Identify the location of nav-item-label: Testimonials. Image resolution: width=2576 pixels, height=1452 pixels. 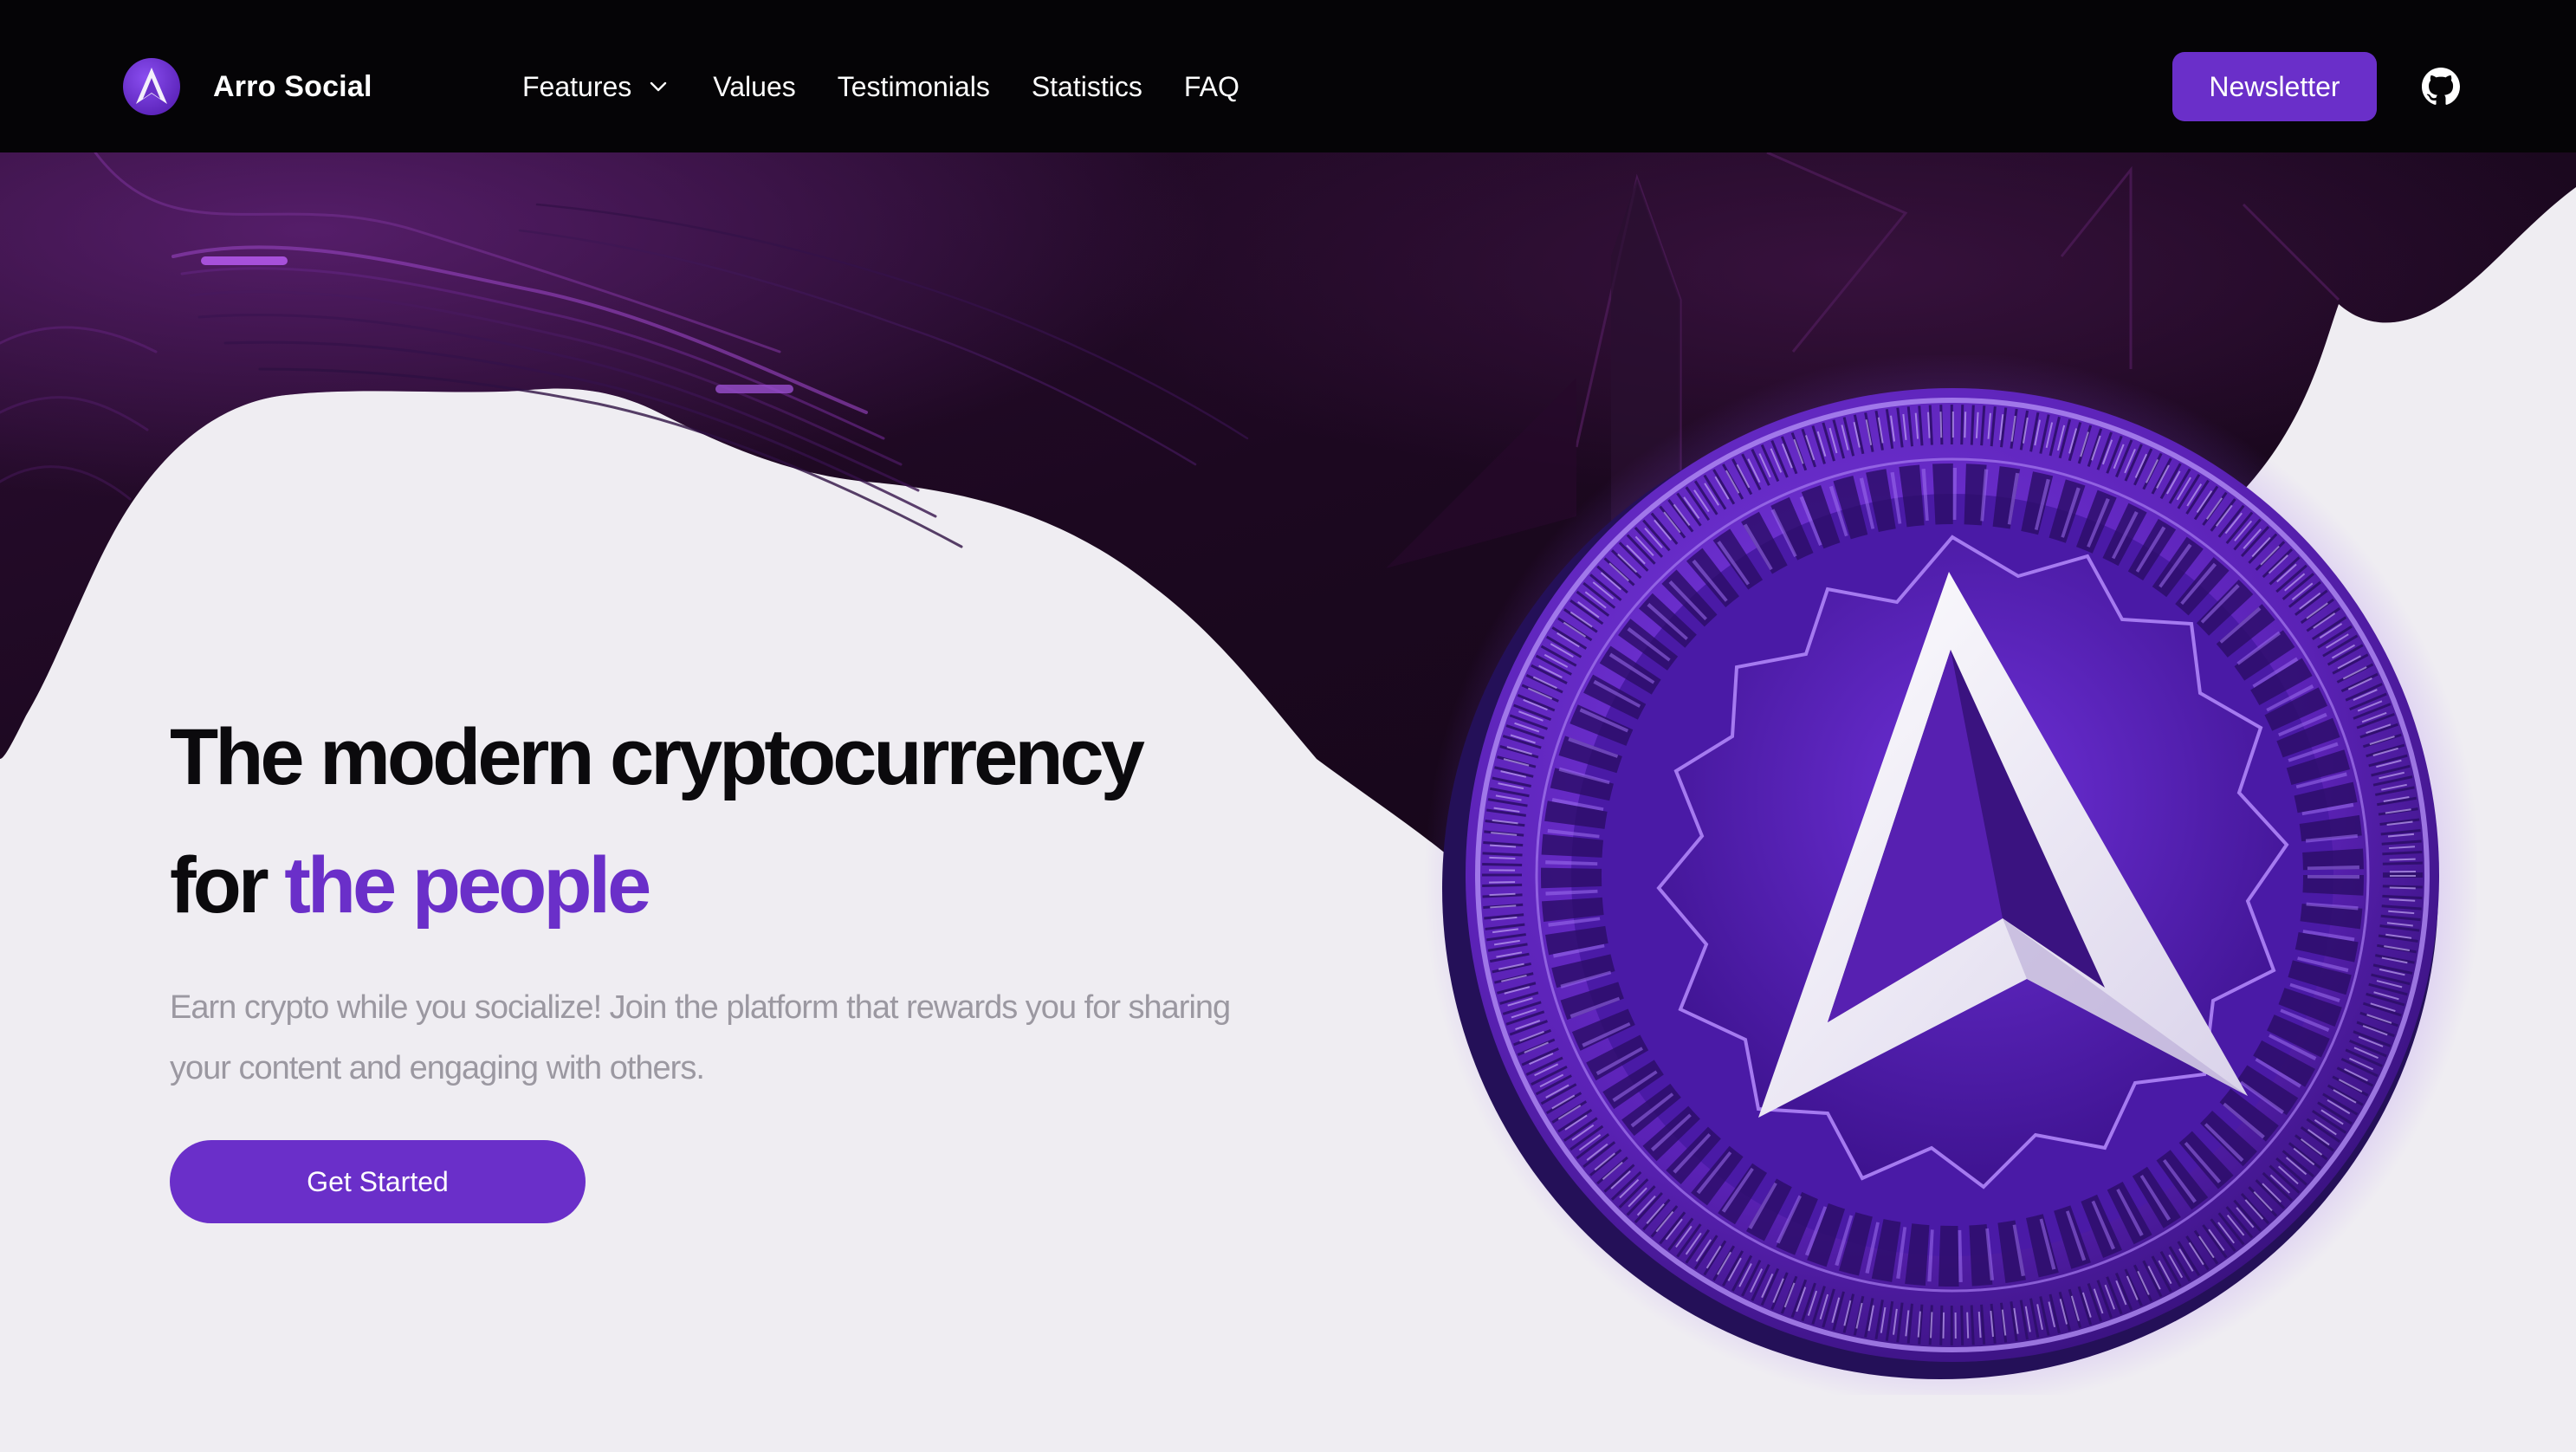
(913, 86).